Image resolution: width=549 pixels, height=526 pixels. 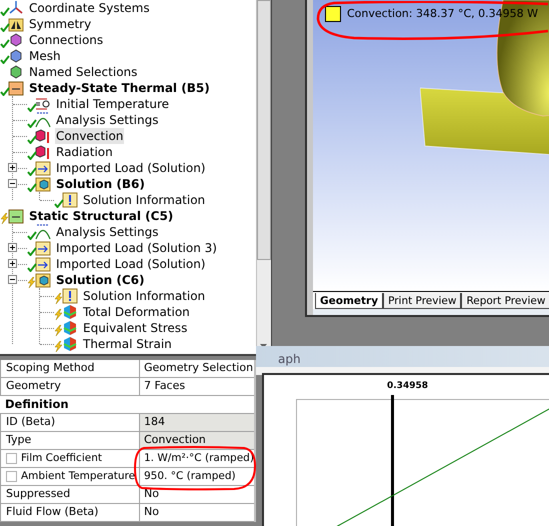 I want to click on axes-icon, so click(x=16, y=8).